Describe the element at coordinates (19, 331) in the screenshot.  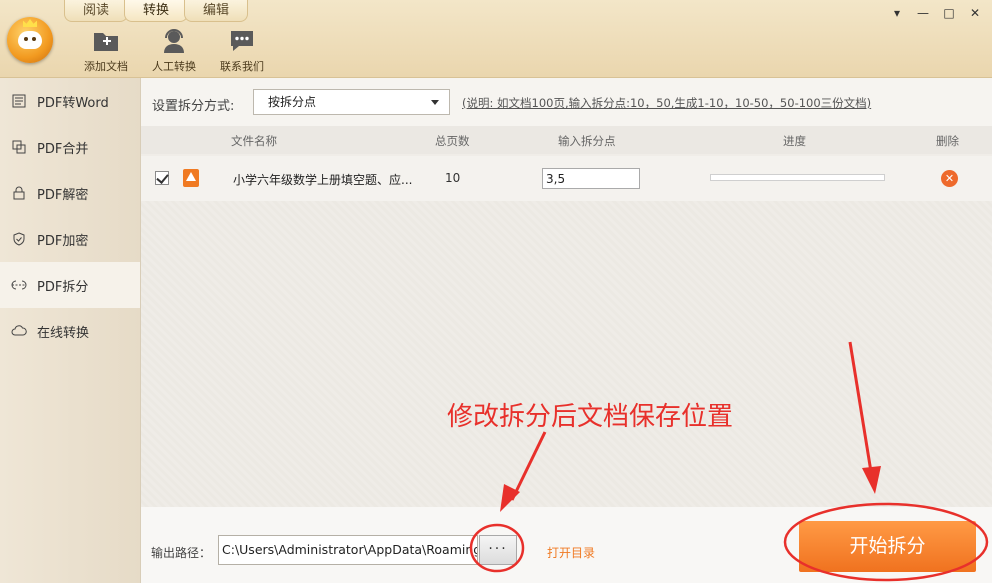
I see `cloud-icon` at that location.